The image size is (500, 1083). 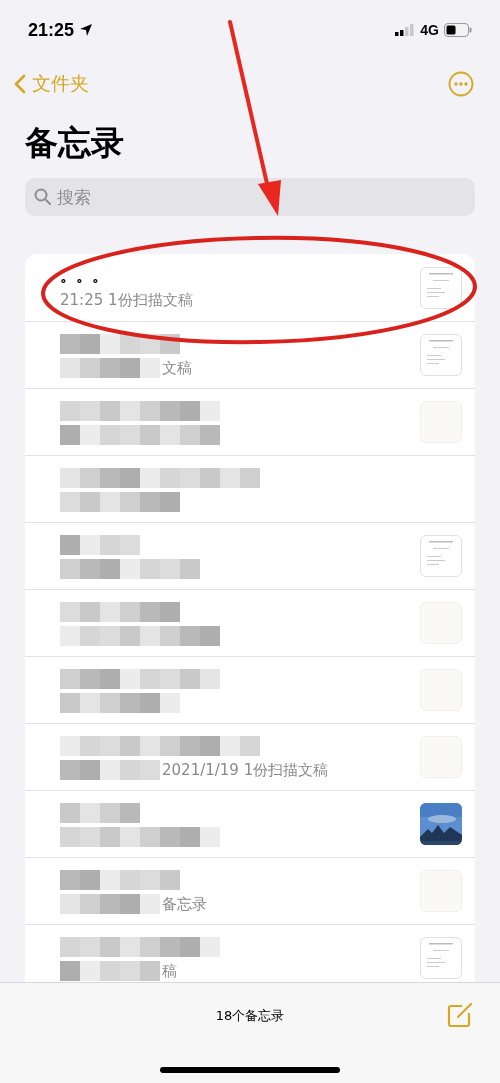 What do you see at coordinates (250, 953) in the screenshot?
I see `note-row: 稿` at bounding box center [250, 953].